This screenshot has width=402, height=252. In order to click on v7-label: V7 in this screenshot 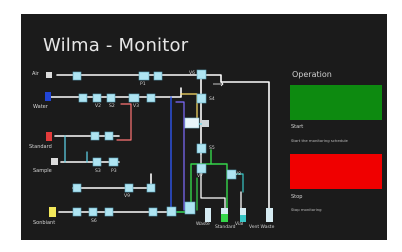, I will do `click(200, 176)`.